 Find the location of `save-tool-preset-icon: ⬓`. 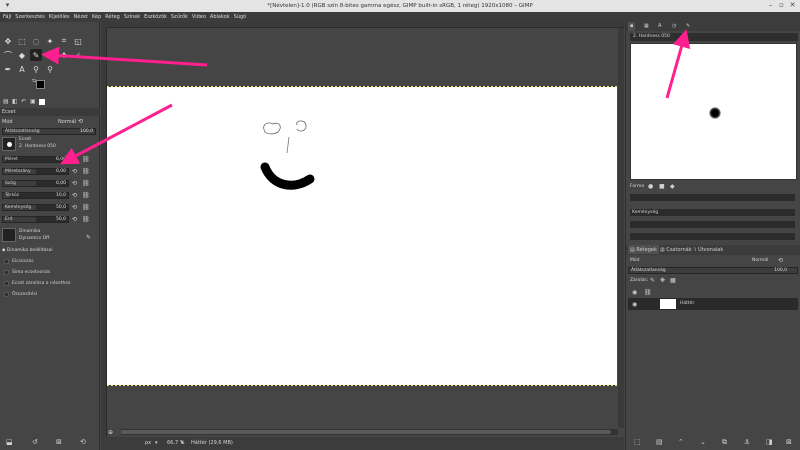

save-tool-preset-icon: ⬓ is located at coordinates (9, 442).